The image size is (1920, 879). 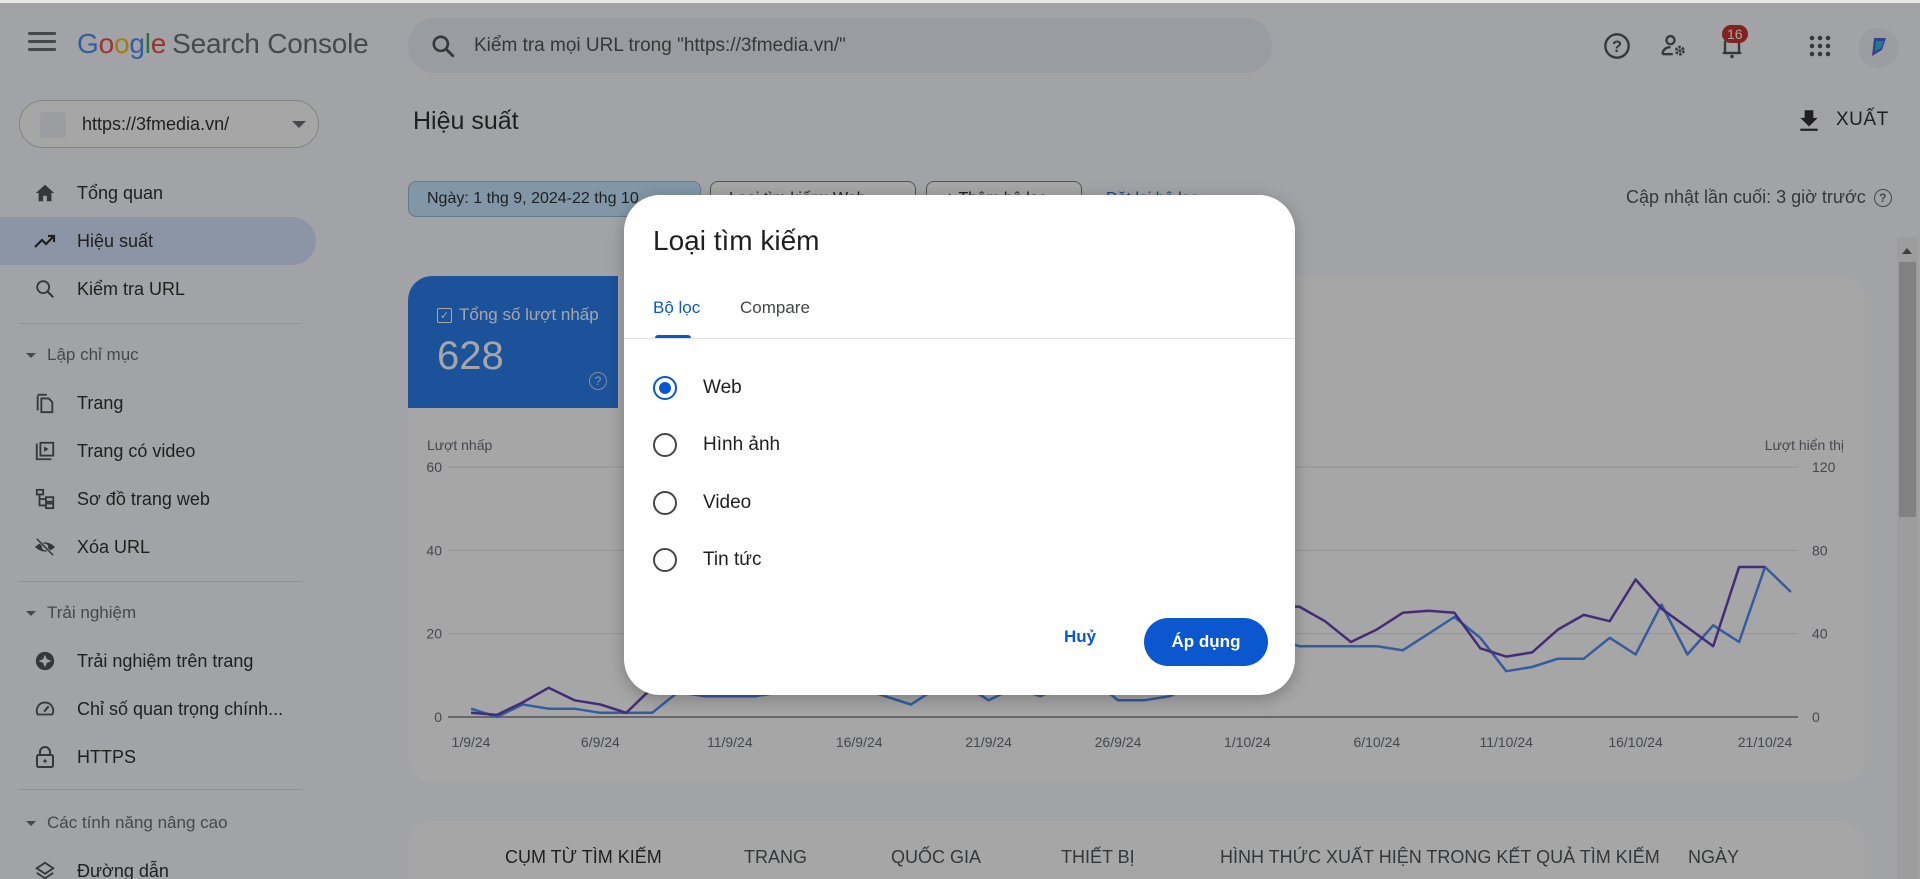 I want to click on option-label: Web, so click(x=722, y=387).